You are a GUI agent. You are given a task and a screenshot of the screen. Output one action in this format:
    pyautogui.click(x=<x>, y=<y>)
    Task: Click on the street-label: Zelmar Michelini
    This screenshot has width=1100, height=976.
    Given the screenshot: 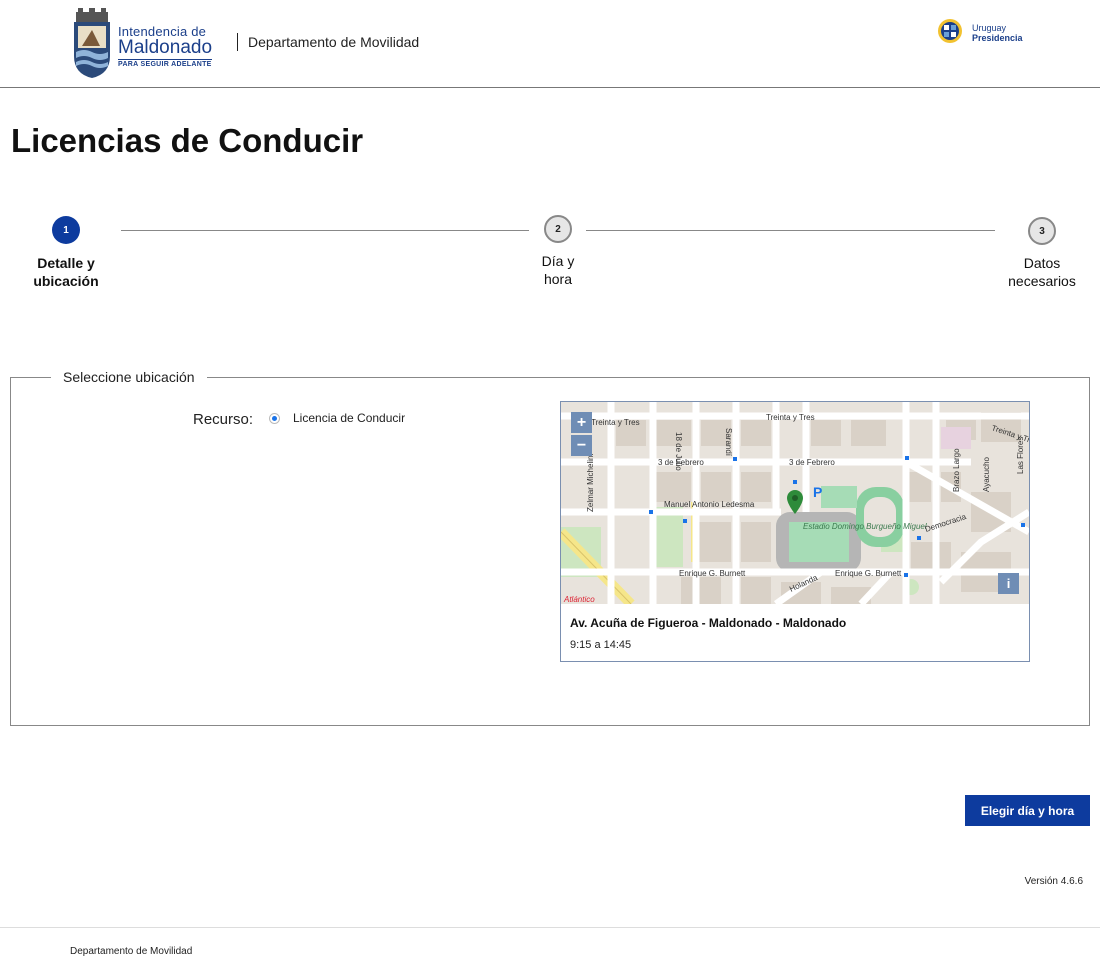 What is the action you would take?
    pyautogui.click(x=590, y=483)
    